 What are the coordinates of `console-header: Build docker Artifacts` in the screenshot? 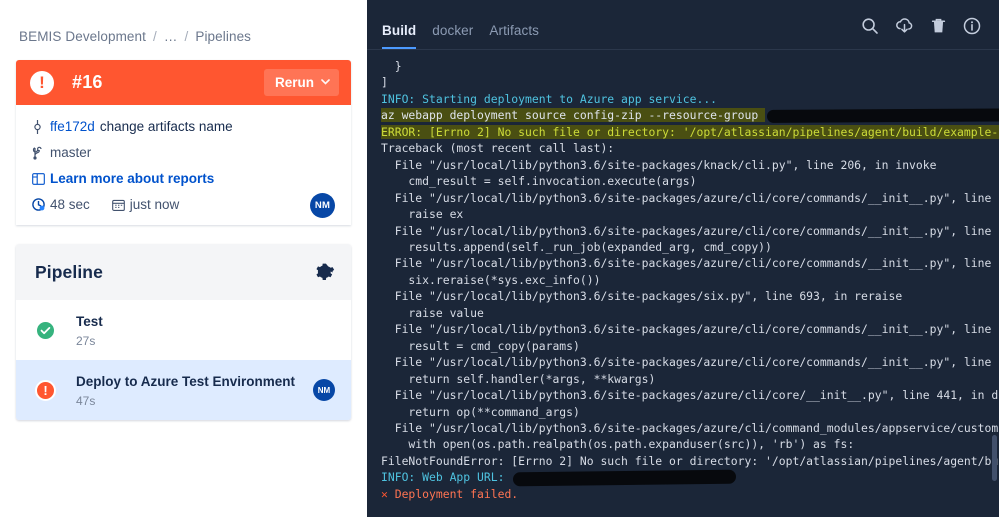 It's located at (683, 25).